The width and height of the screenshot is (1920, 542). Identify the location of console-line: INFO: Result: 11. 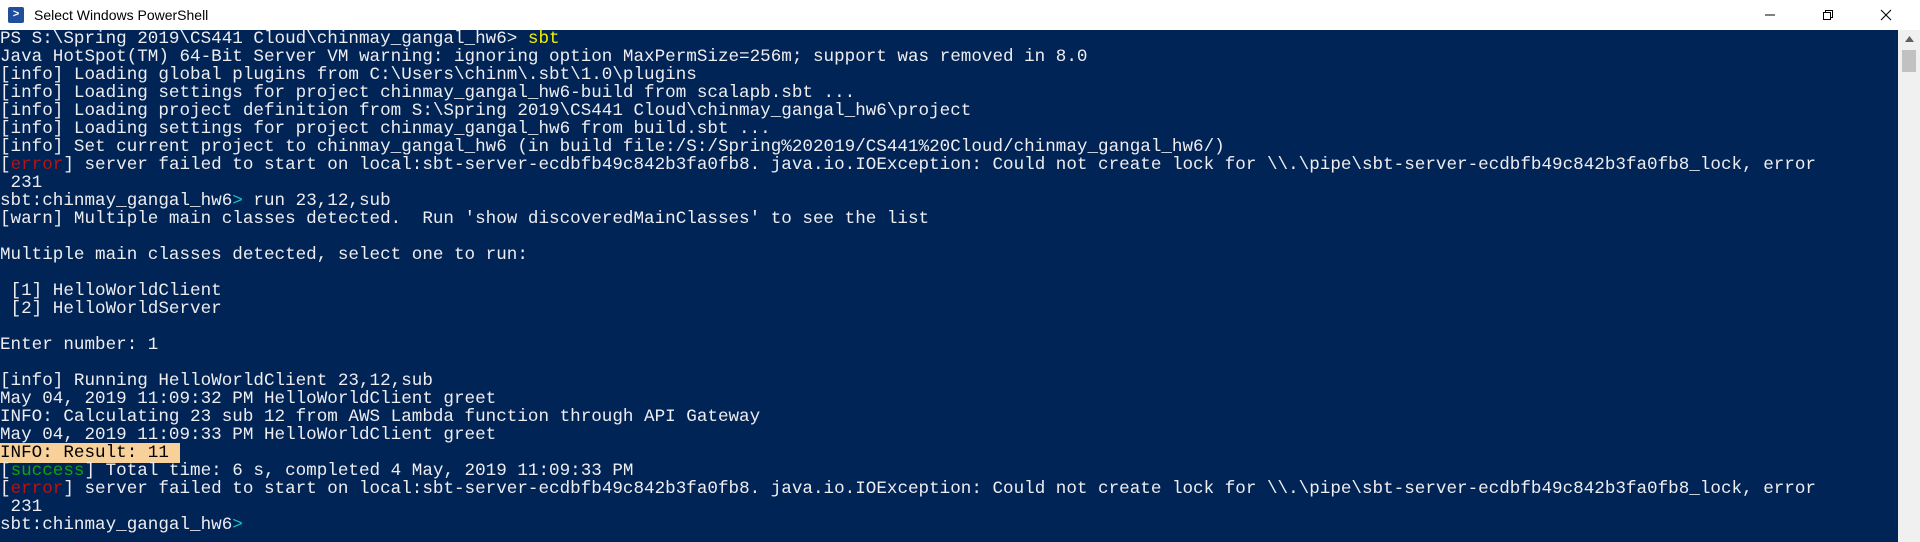
(90, 453).